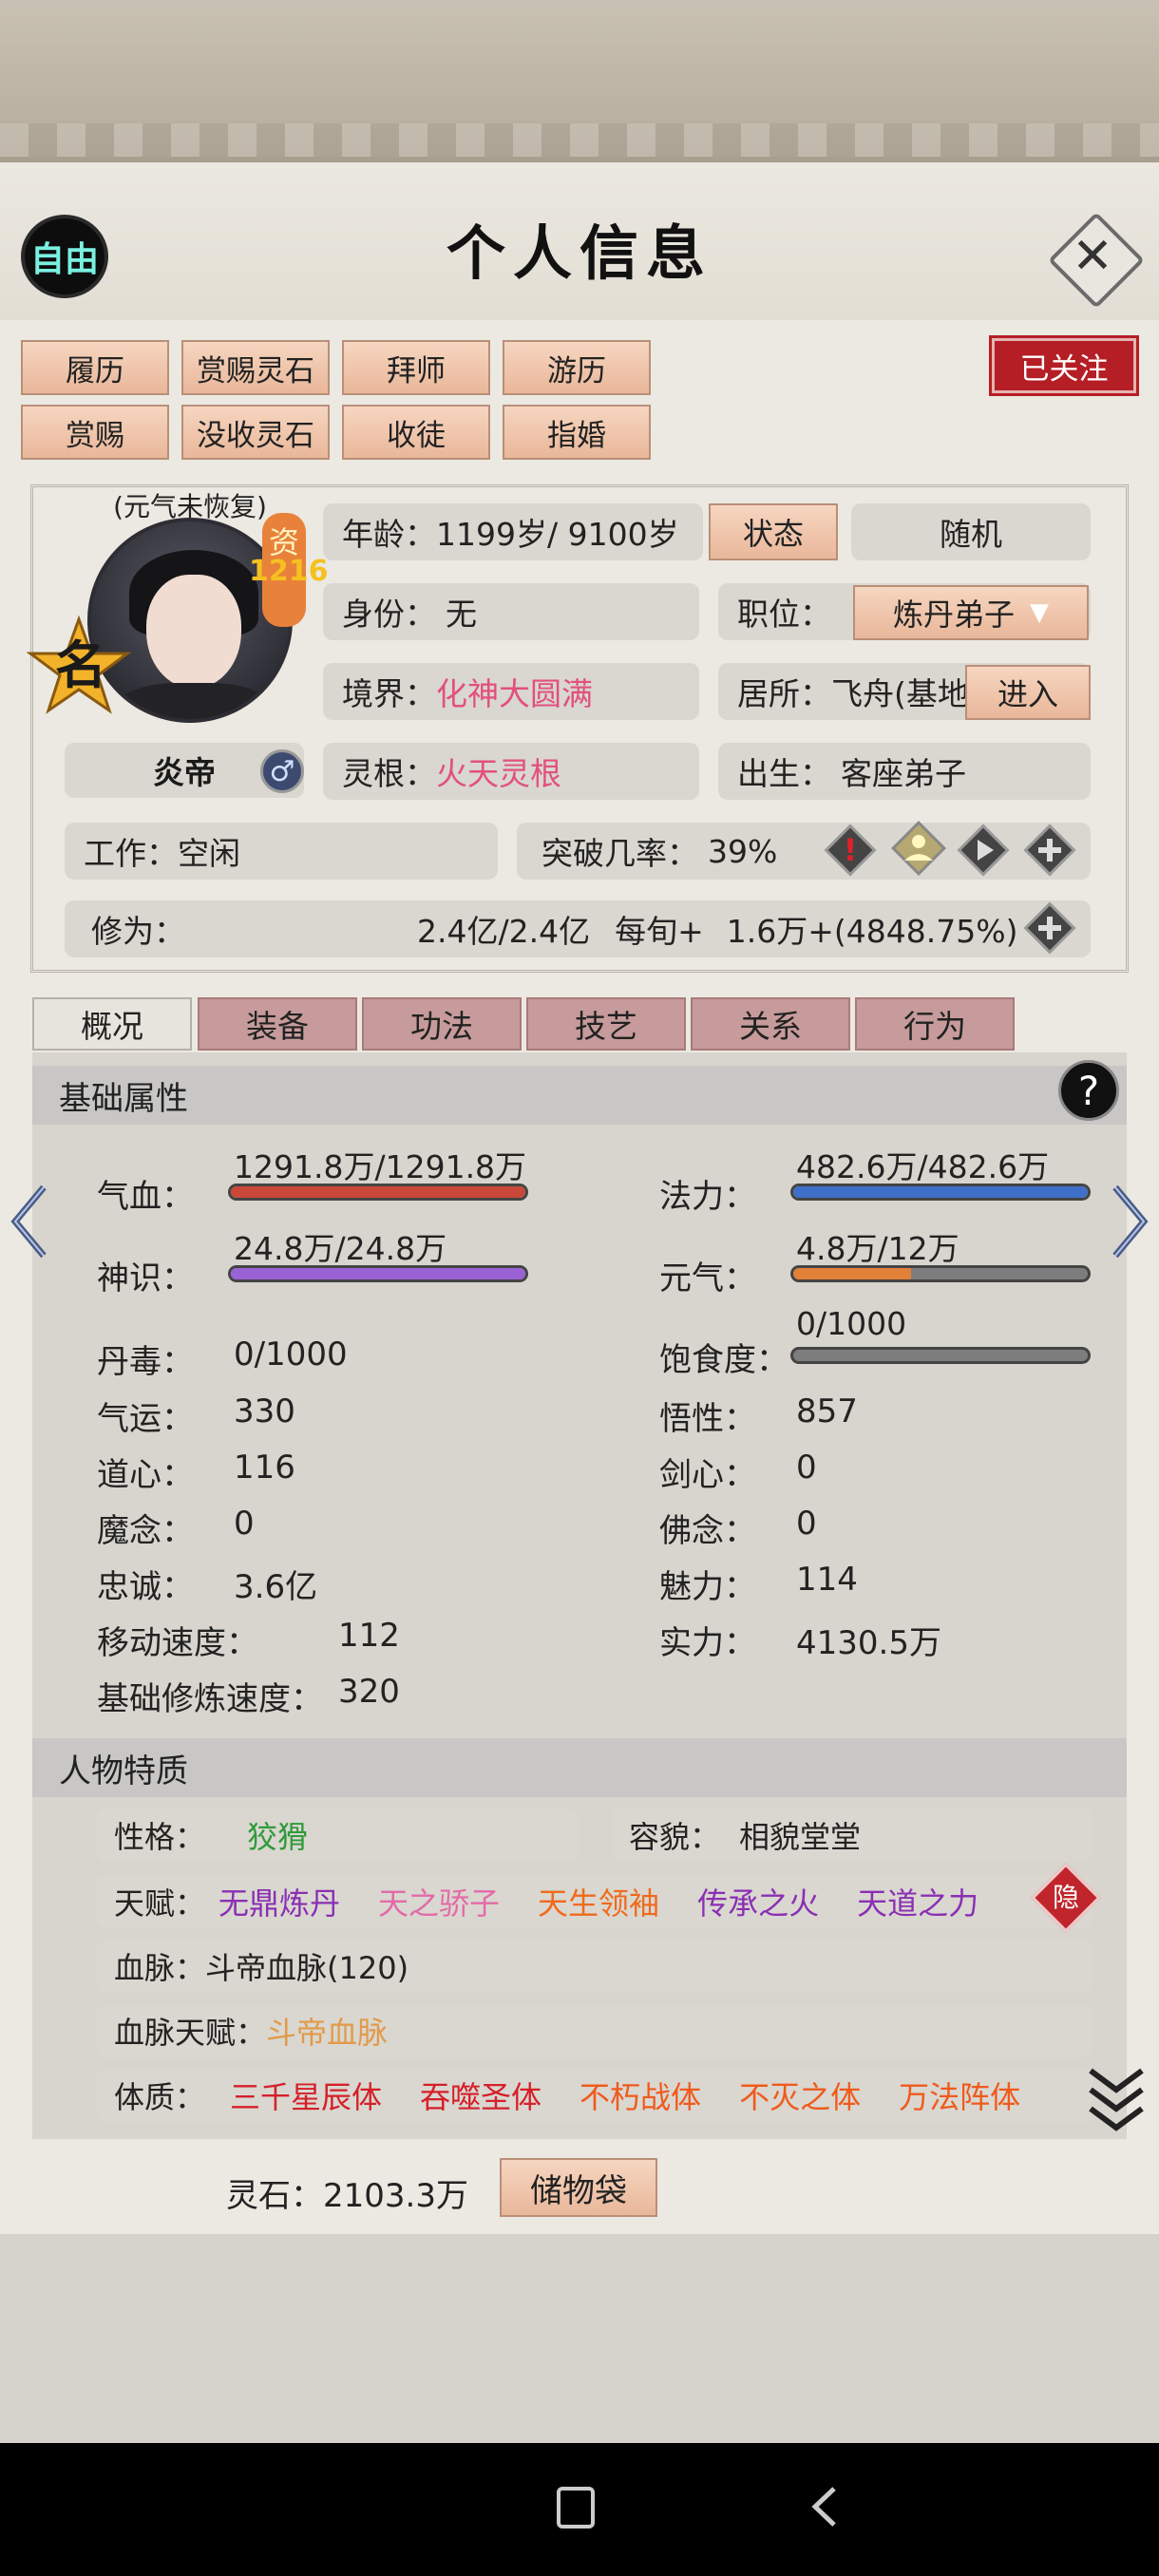 The height and width of the screenshot is (2576, 1159). I want to click on random-button: 随机, so click(971, 531).